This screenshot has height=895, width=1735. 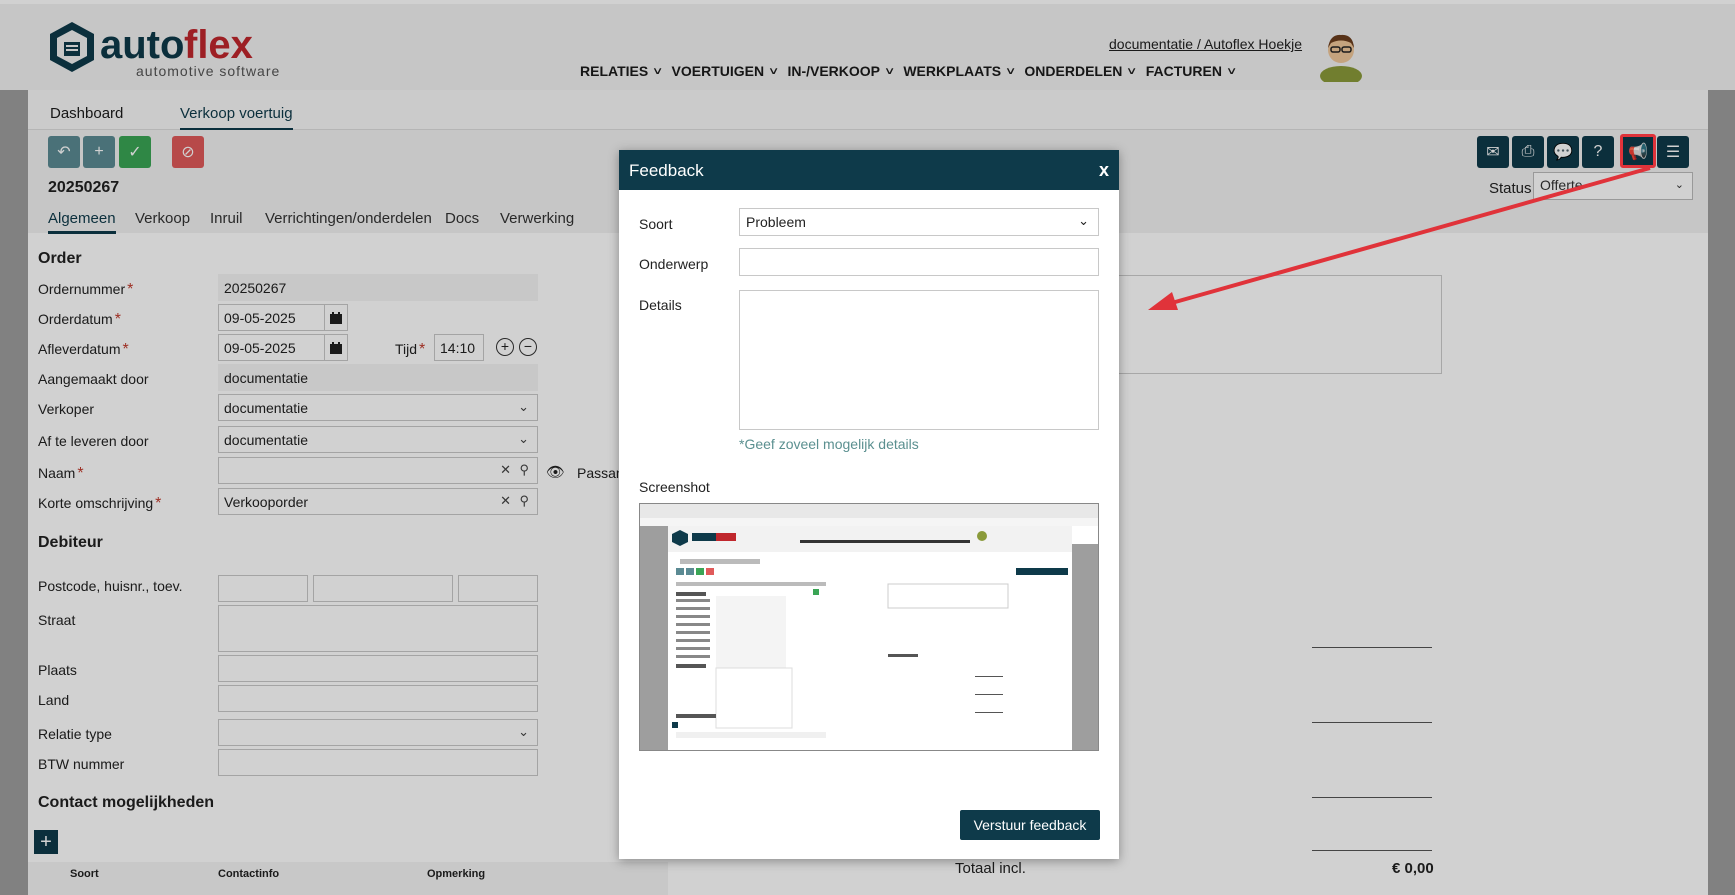 What do you see at coordinates (869, 170) in the screenshot?
I see `modal-header: Feedback x` at bounding box center [869, 170].